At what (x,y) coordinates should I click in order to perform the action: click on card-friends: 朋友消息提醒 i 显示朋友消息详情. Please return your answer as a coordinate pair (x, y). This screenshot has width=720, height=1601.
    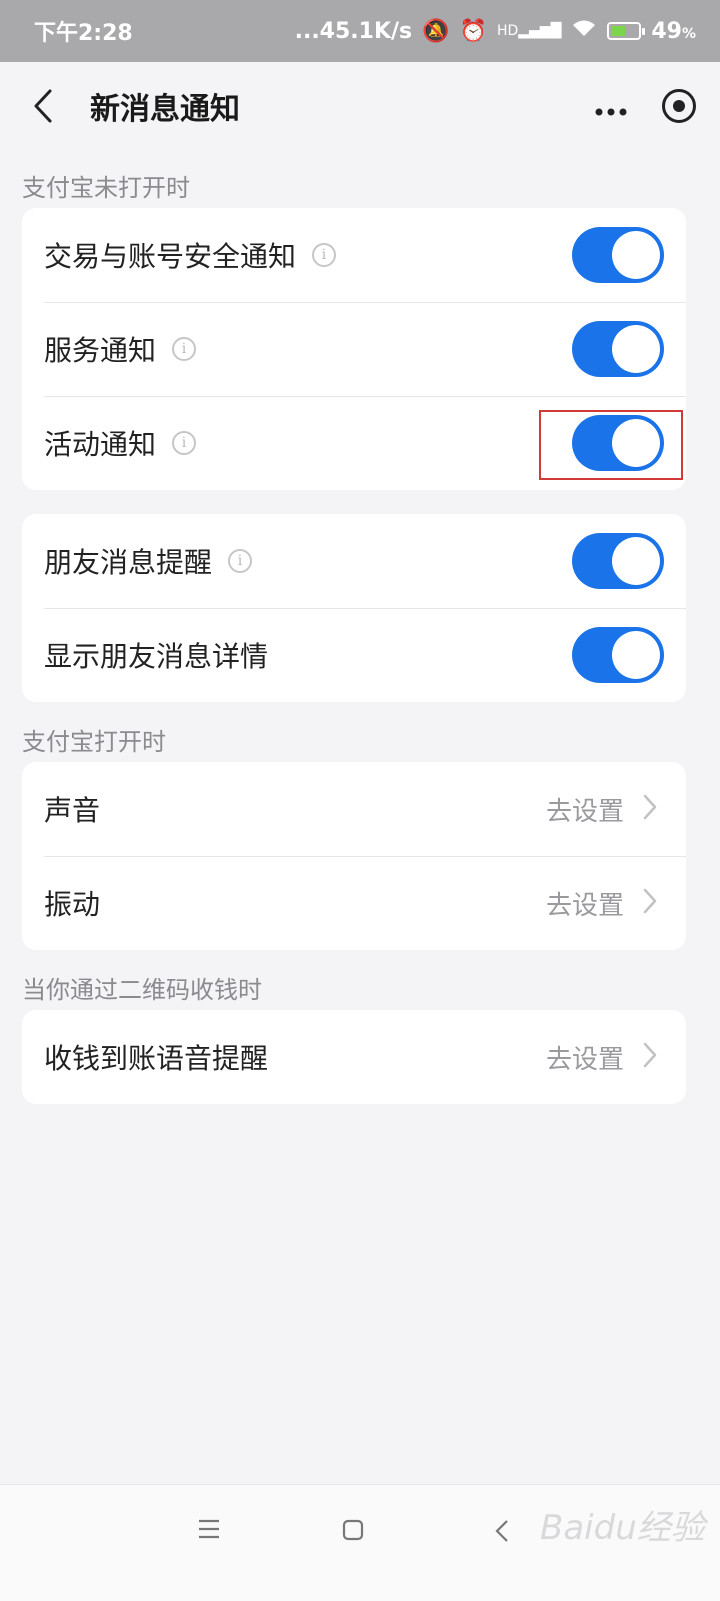
    Looking at the image, I should click on (354, 608).